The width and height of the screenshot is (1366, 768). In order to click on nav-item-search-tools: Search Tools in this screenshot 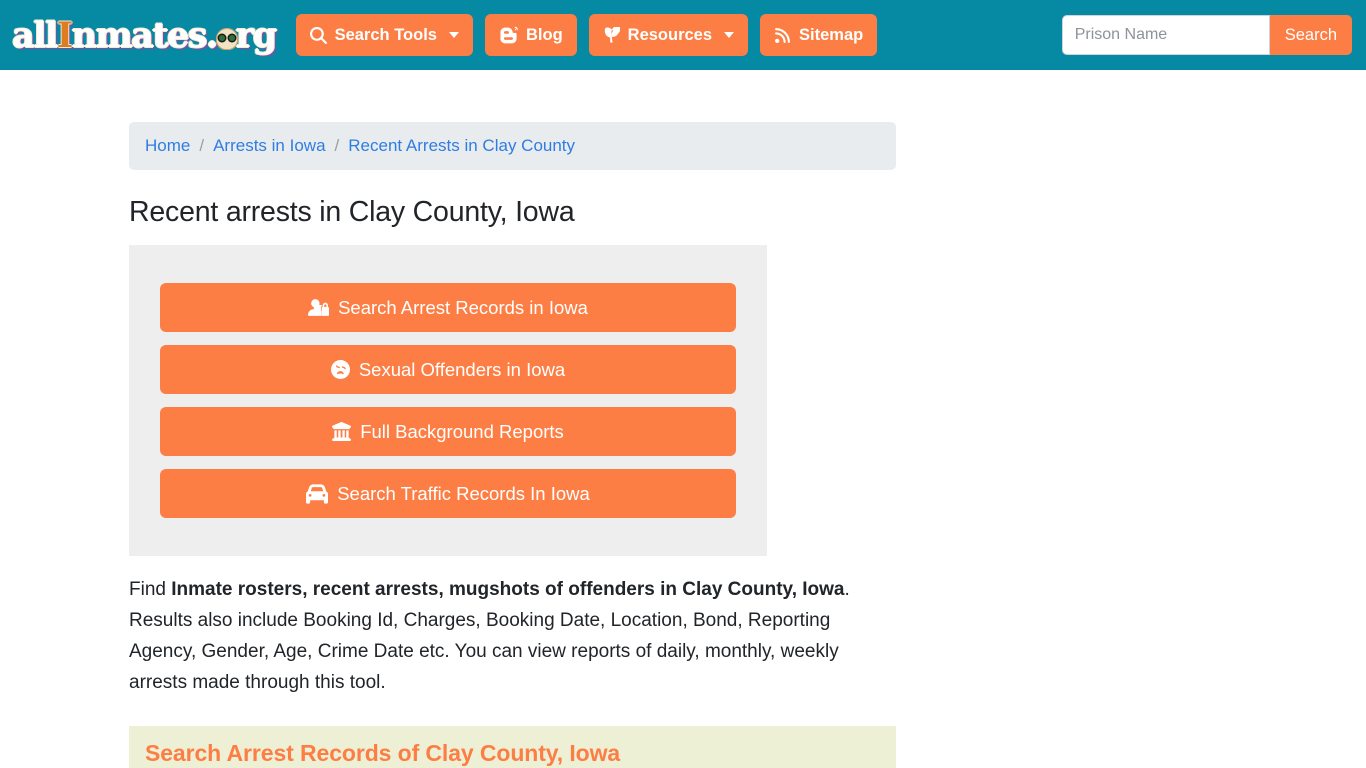, I will do `click(384, 35)`.